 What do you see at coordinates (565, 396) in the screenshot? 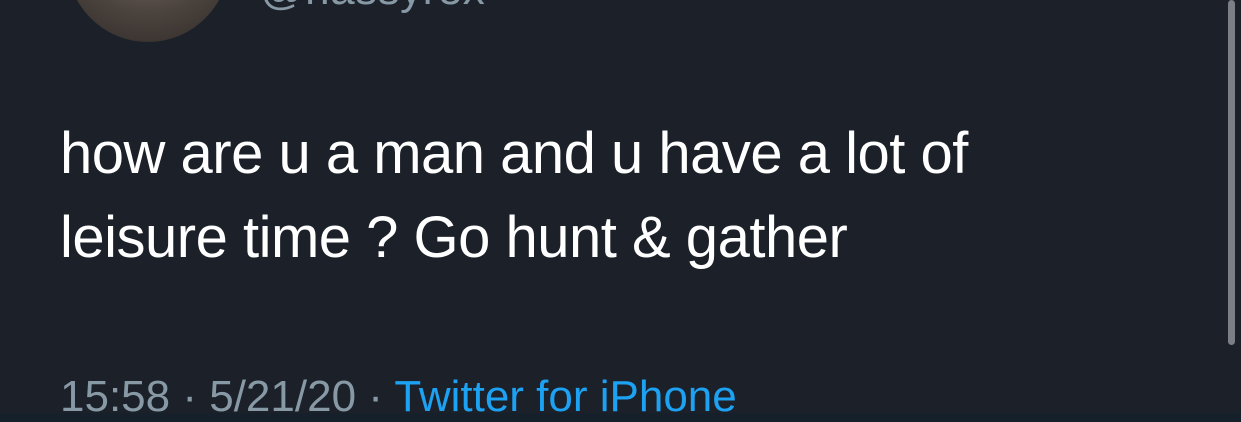
I see `tweet-source-link: Twitter for iPhone` at bounding box center [565, 396].